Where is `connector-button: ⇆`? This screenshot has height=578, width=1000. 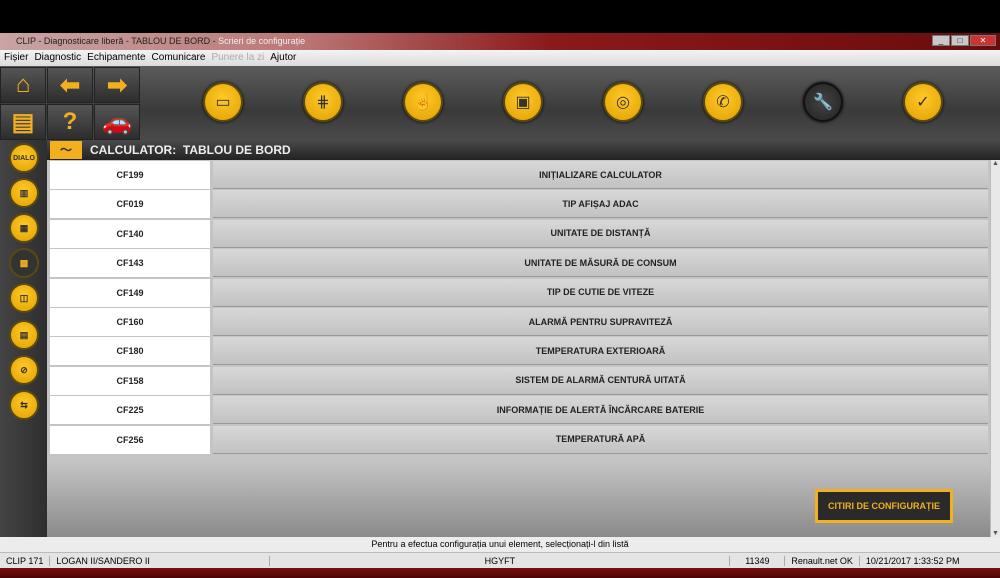
connector-button: ⇆ is located at coordinates (24, 405).